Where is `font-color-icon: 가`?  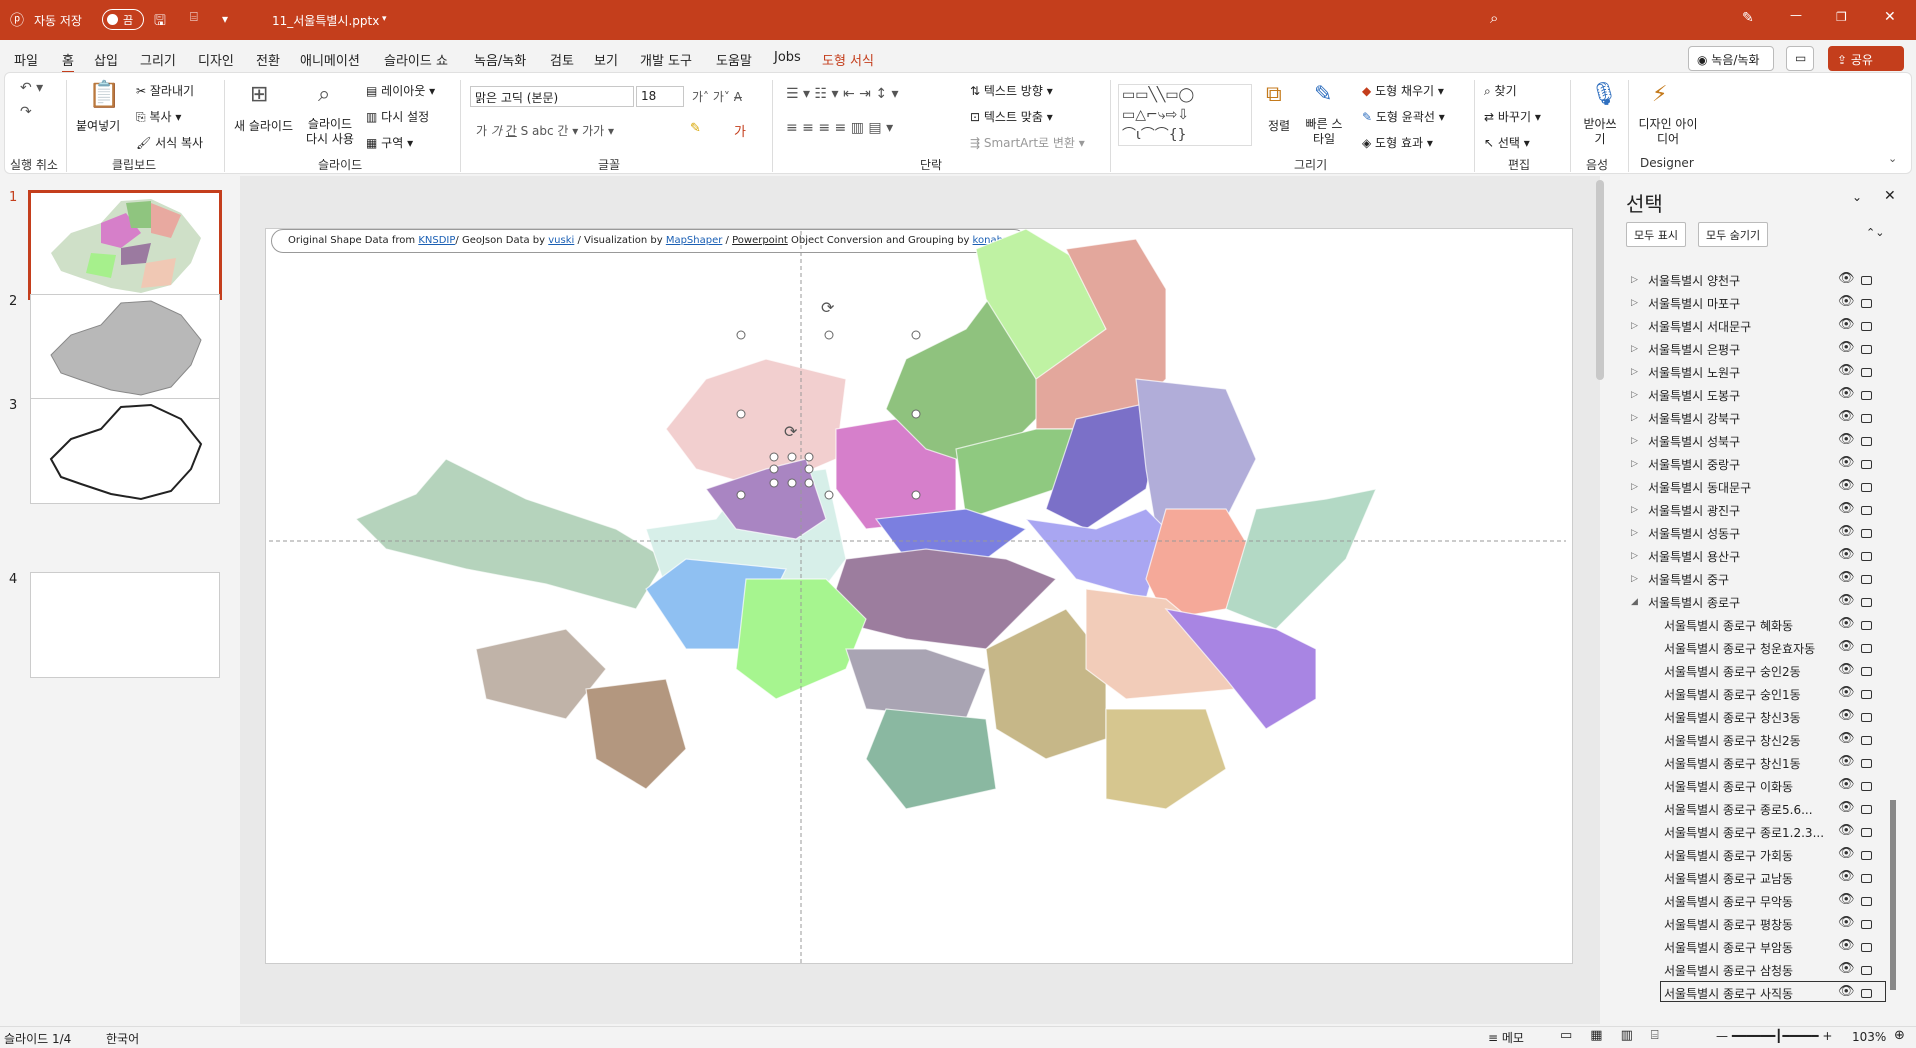
font-color-icon: 가 is located at coordinates (740, 130).